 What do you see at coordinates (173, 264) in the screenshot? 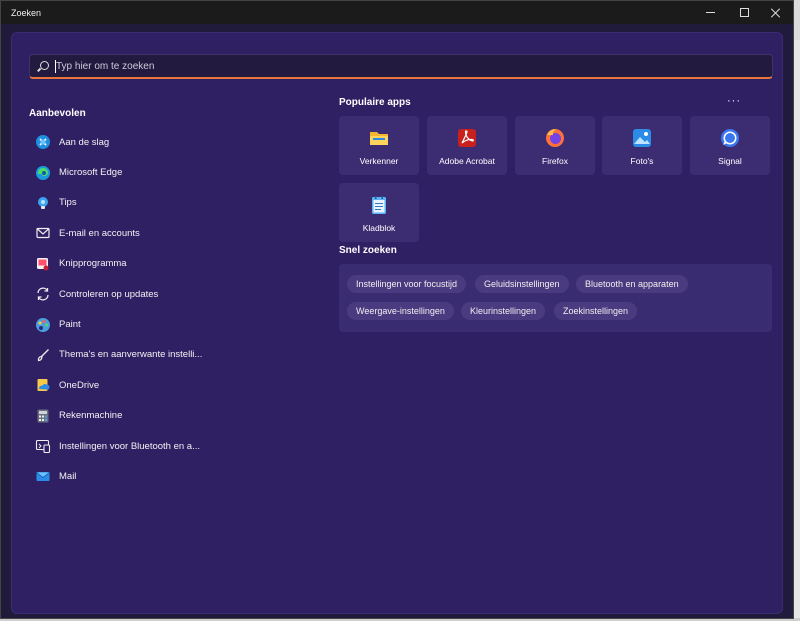
I see `recommended-item-knipprogramma: Knipprogramma` at bounding box center [173, 264].